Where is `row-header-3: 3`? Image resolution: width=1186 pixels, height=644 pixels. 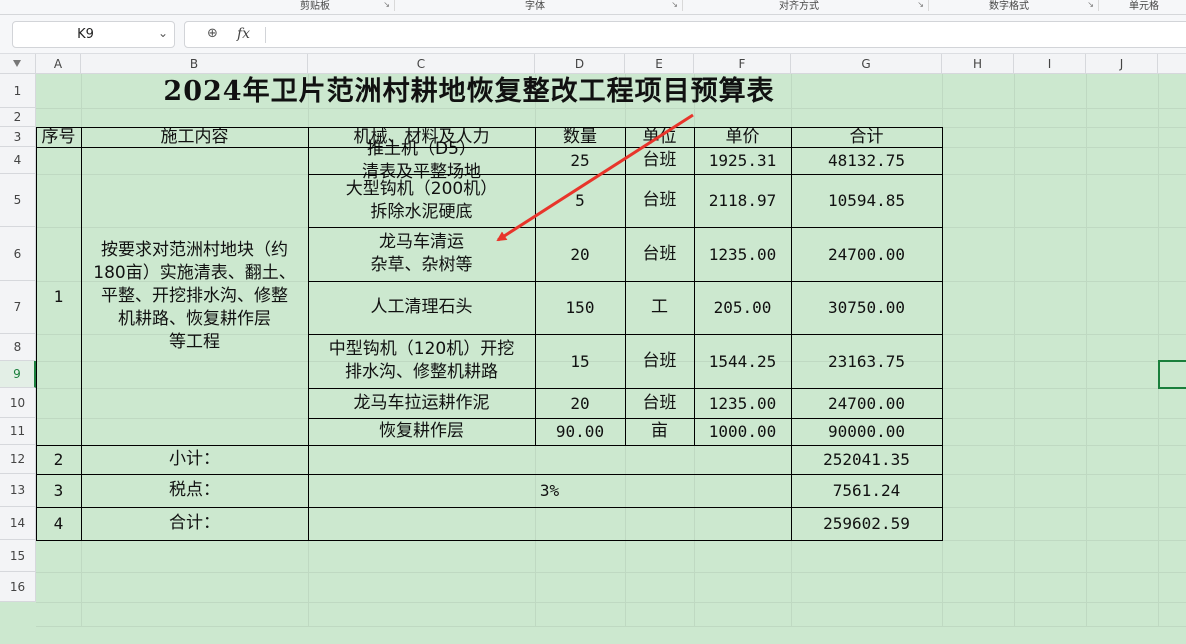
row-header-3: 3 is located at coordinates (18, 137).